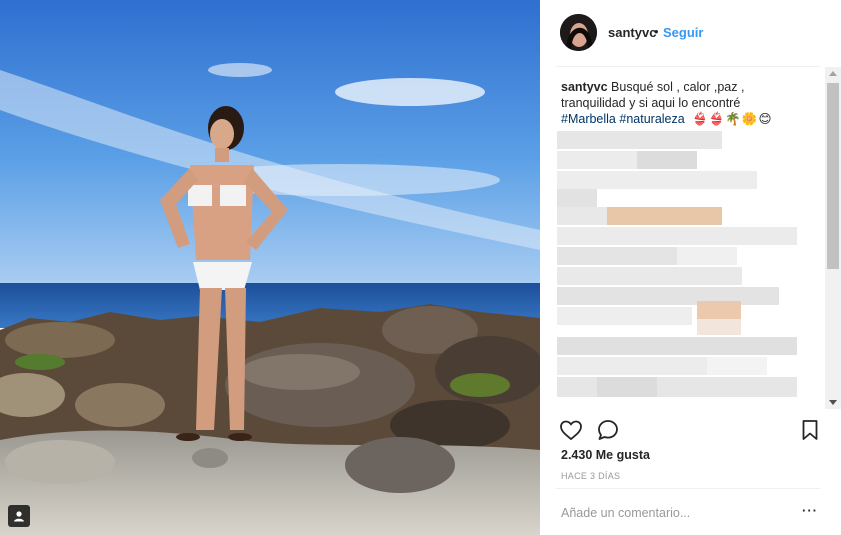  I want to click on caption-username: santyvc, so click(584, 87).